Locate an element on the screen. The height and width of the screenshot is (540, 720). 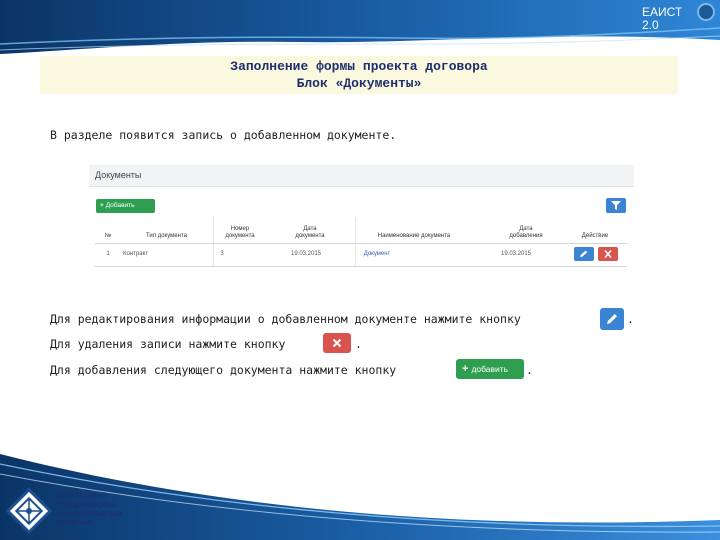
column-header-doc-date: Дата документа is located at coordinates (310, 232).